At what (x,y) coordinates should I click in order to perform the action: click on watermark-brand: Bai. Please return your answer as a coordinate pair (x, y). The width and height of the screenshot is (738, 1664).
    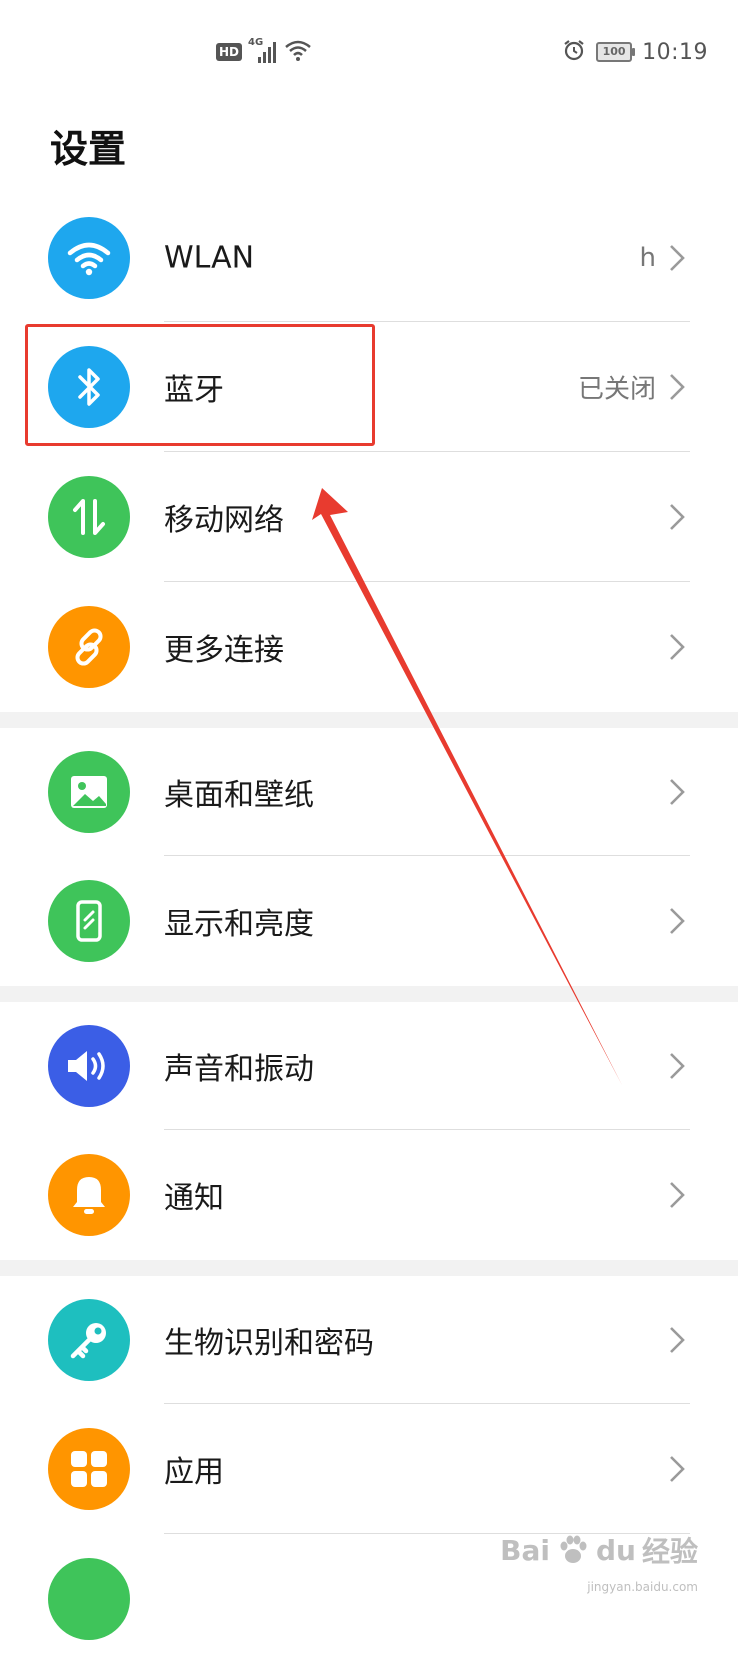
    Looking at the image, I should click on (525, 1550).